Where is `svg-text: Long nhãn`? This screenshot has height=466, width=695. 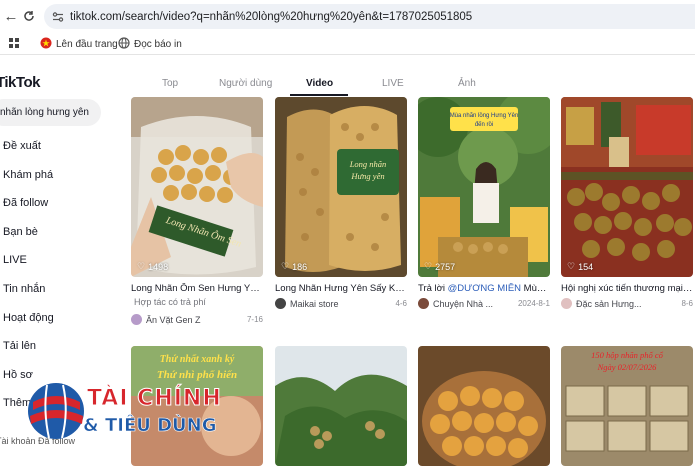
svg-text: Long nhãn is located at coordinates (368, 164).